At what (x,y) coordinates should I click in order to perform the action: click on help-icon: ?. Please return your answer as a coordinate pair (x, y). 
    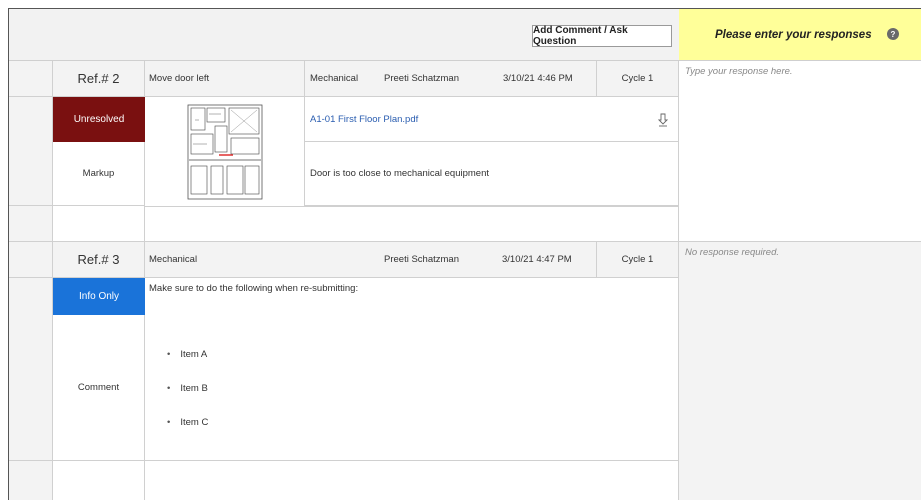
    Looking at the image, I should click on (893, 34).